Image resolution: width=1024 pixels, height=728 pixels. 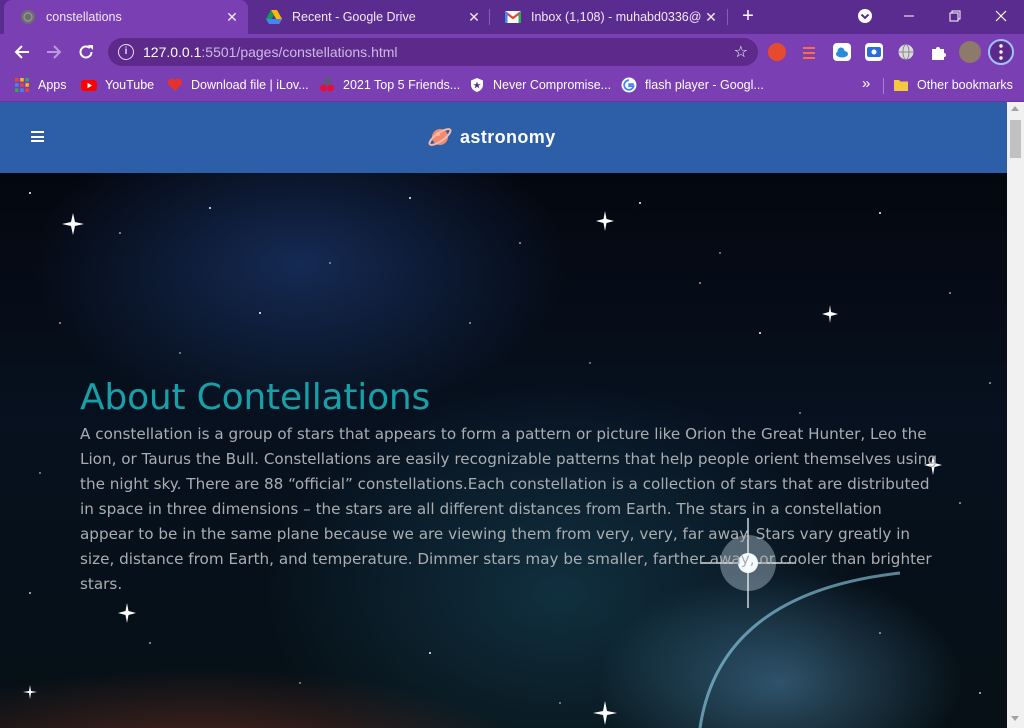 What do you see at coordinates (938, 52) in the screenshot?
I see `extensions-puzzle-icon` at bounding box center [938, 52].